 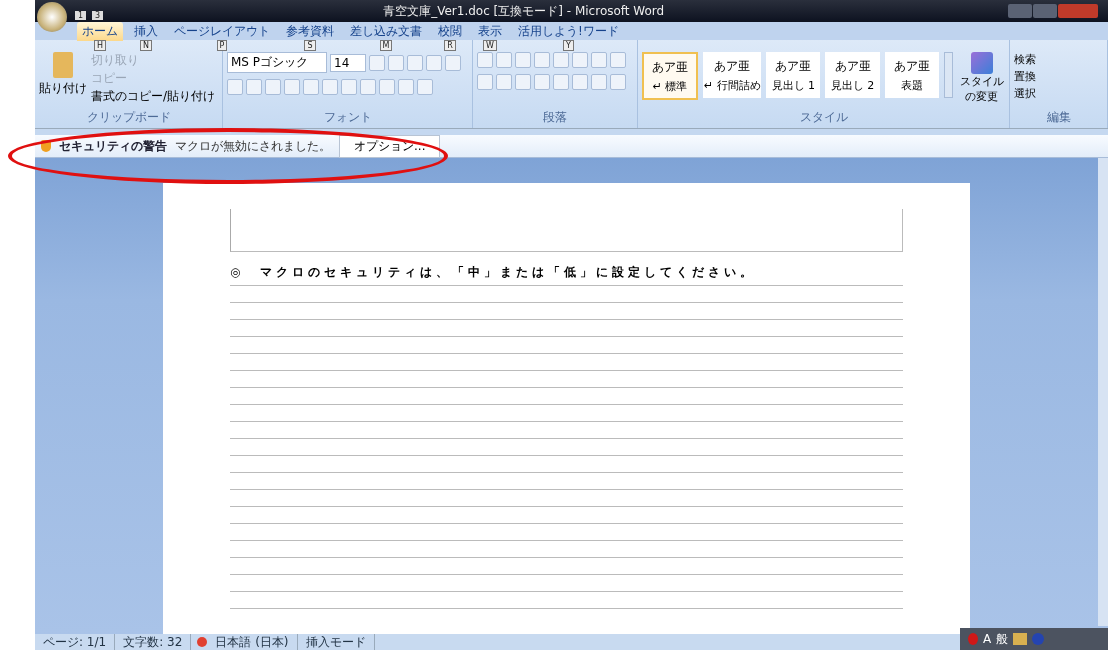 What do you see at coordinates (100, 31) in the screenshot?
I see `ribbon-tab: ホーム` at bounding box center [100, 31].